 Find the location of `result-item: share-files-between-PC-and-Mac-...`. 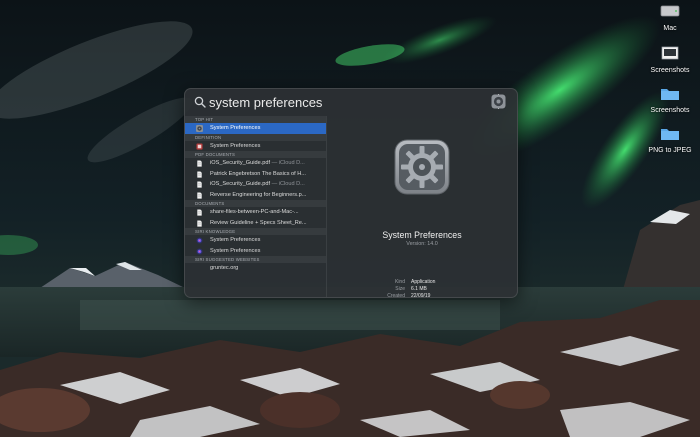

result-item: share-files-between-PC-and-Mac-... is located at coordinates (255, 212).